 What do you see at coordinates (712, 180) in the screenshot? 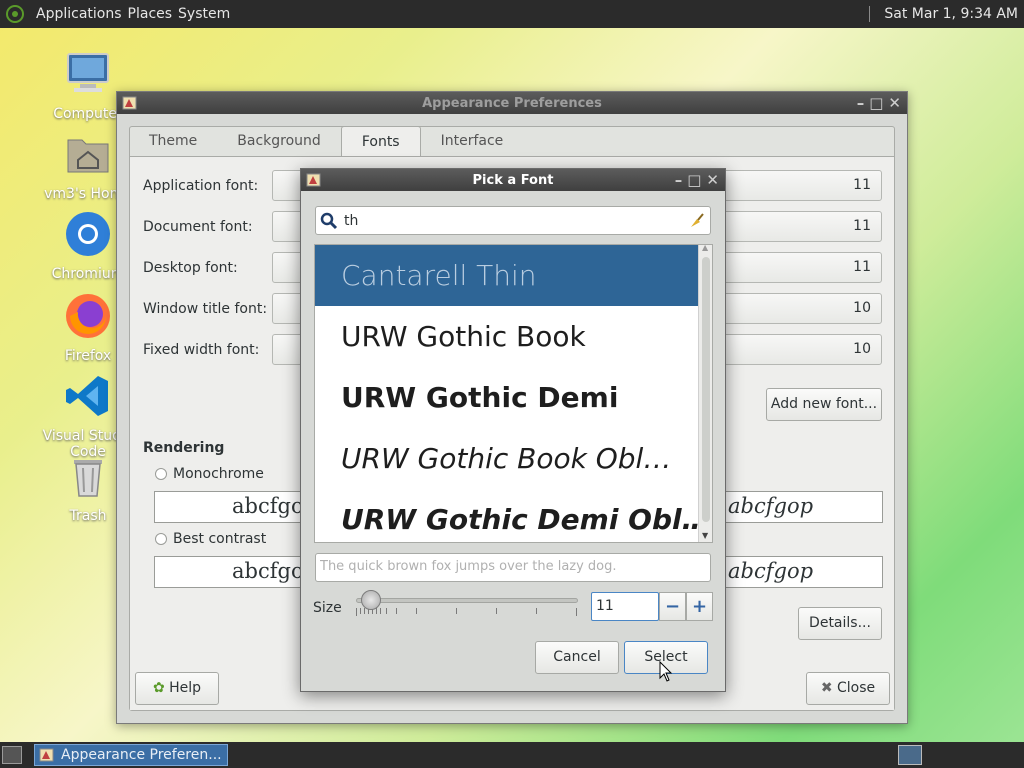
I see `dialog-close-icon: ✕` at bounding box center [712, 180].